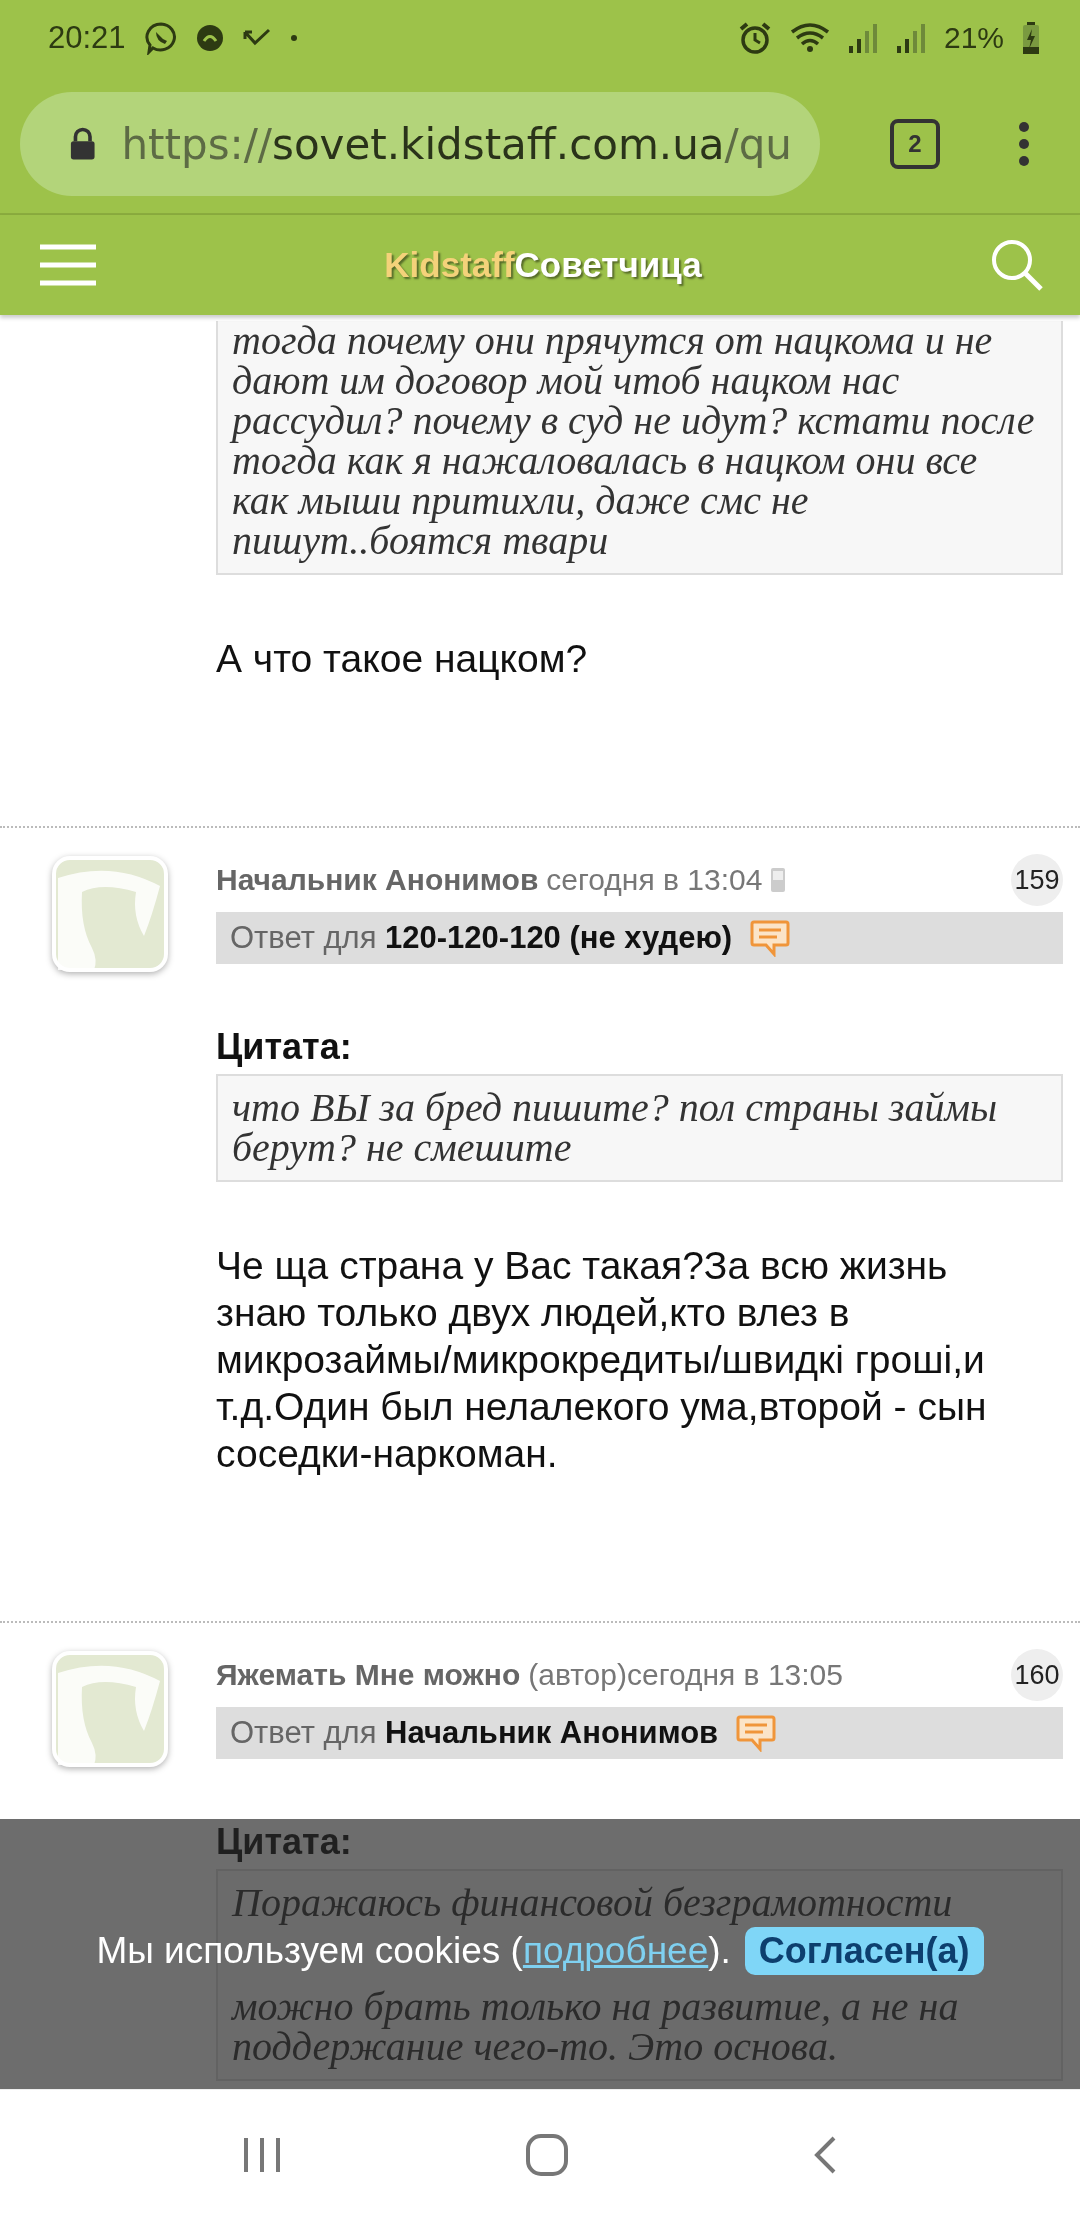 The height and width of the screenshot is (2220, 1080). What do you see at coordinates (474, 1733) in the screenshot?
I see `reply-label: Ответ для Начальник Анонимов` at bounding box center [474, 1733].